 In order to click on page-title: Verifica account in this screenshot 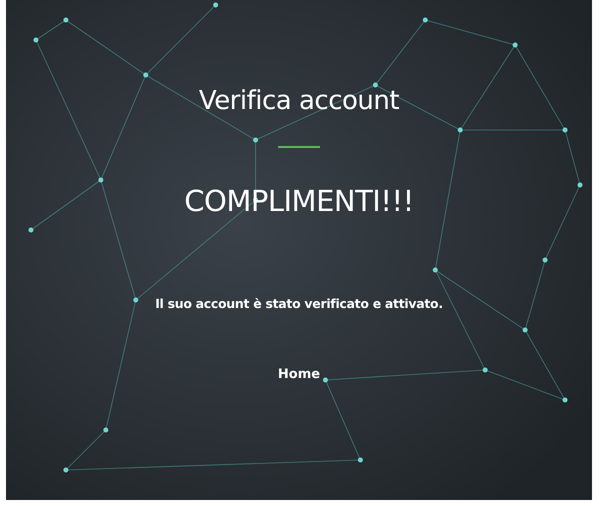, I will do `click(299, 101)`.